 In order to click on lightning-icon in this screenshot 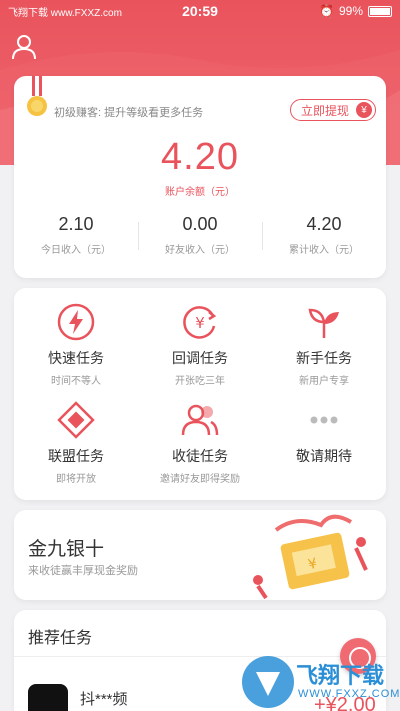, I will do `click(76, 322)`.